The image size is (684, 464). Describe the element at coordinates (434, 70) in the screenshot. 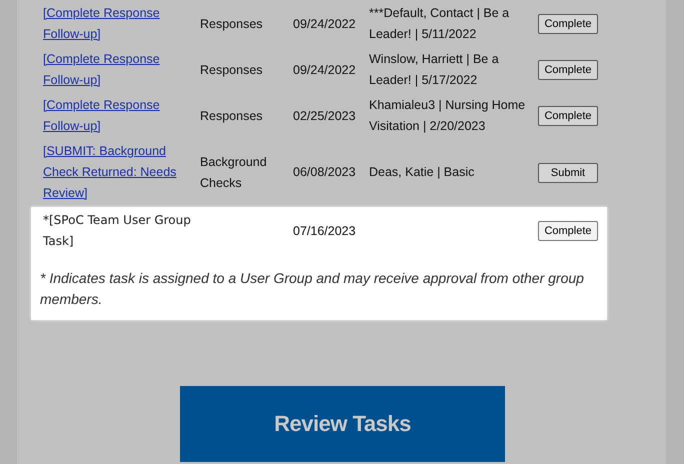

I see `task-details: Winslow, Harriett | Be a Leader! | 5/17/2022` at that location.